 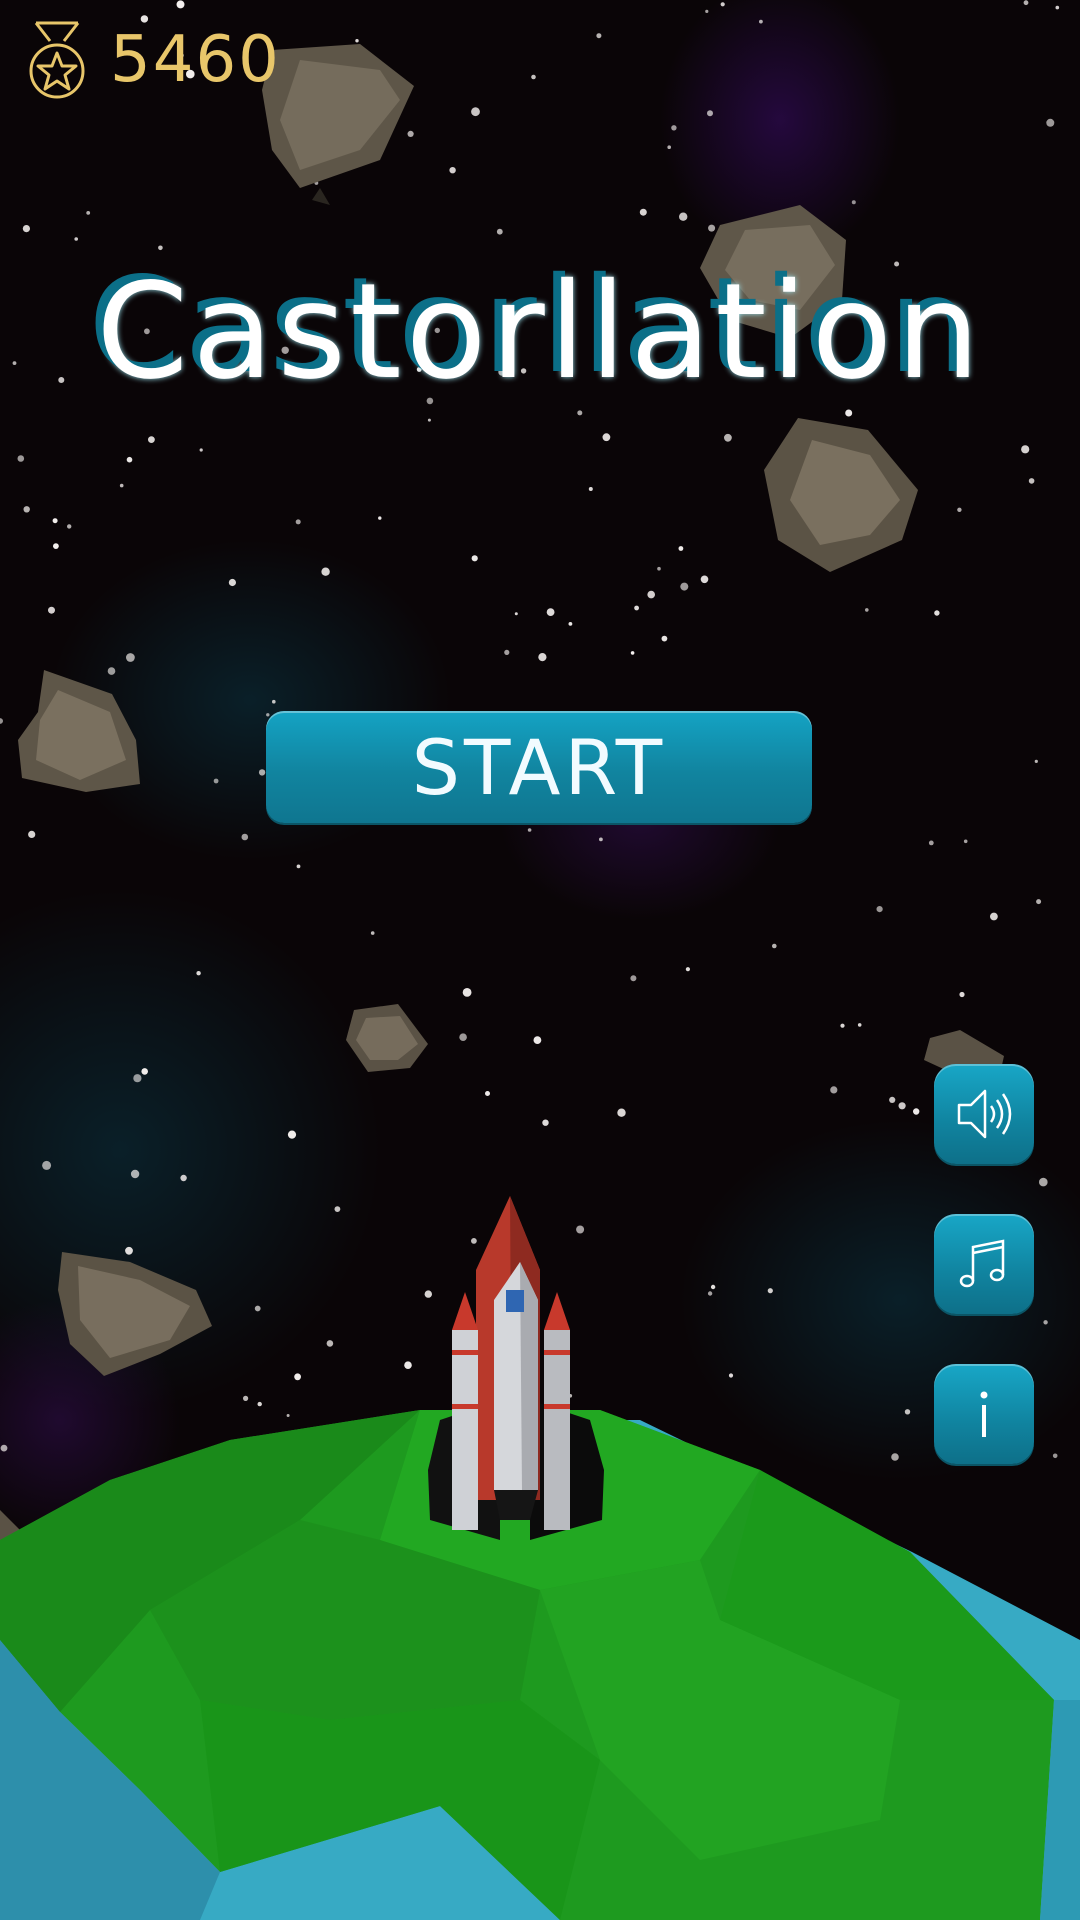 I want to click on info-button, so click(x=984, y=1414).